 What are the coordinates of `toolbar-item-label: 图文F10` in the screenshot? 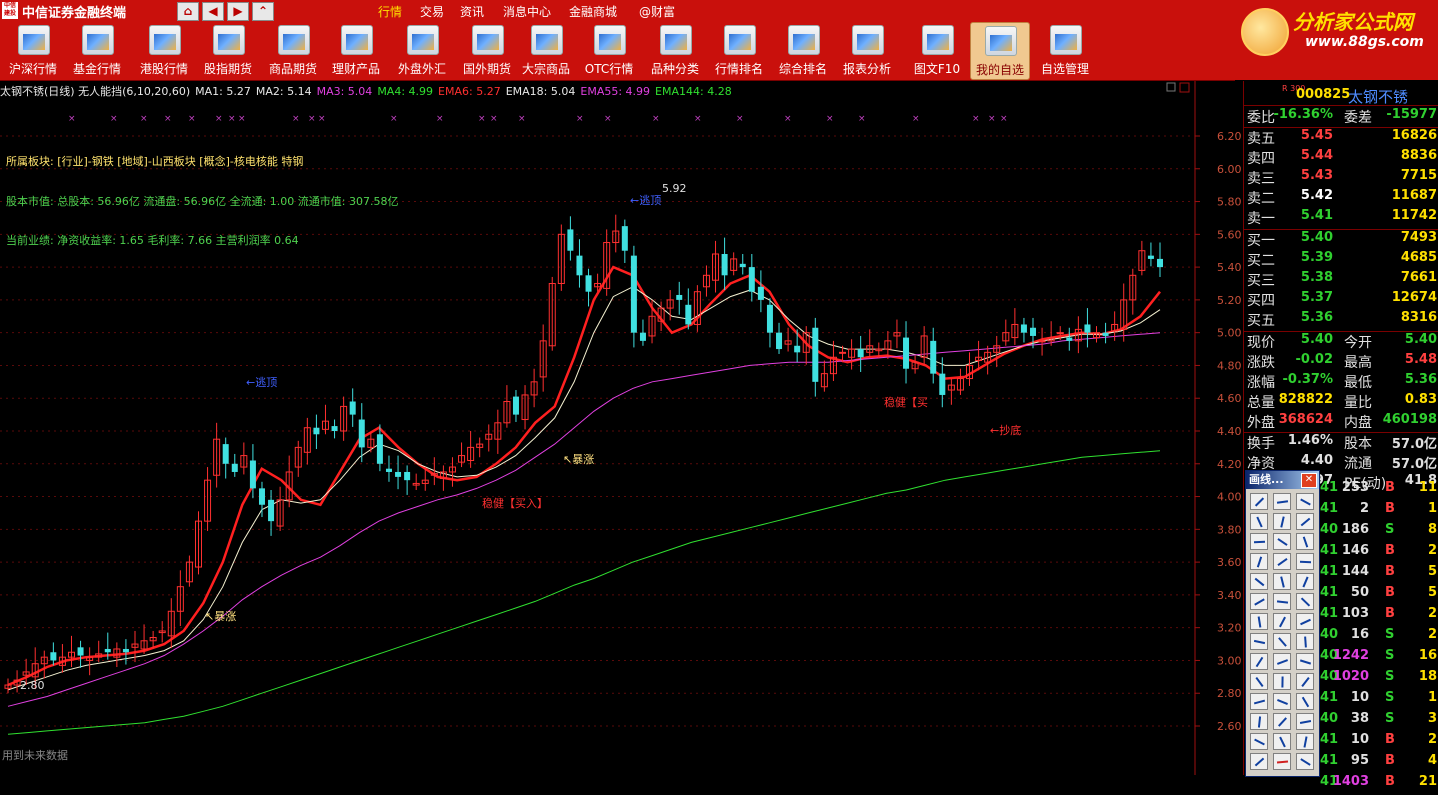 It's located at (937, 69).